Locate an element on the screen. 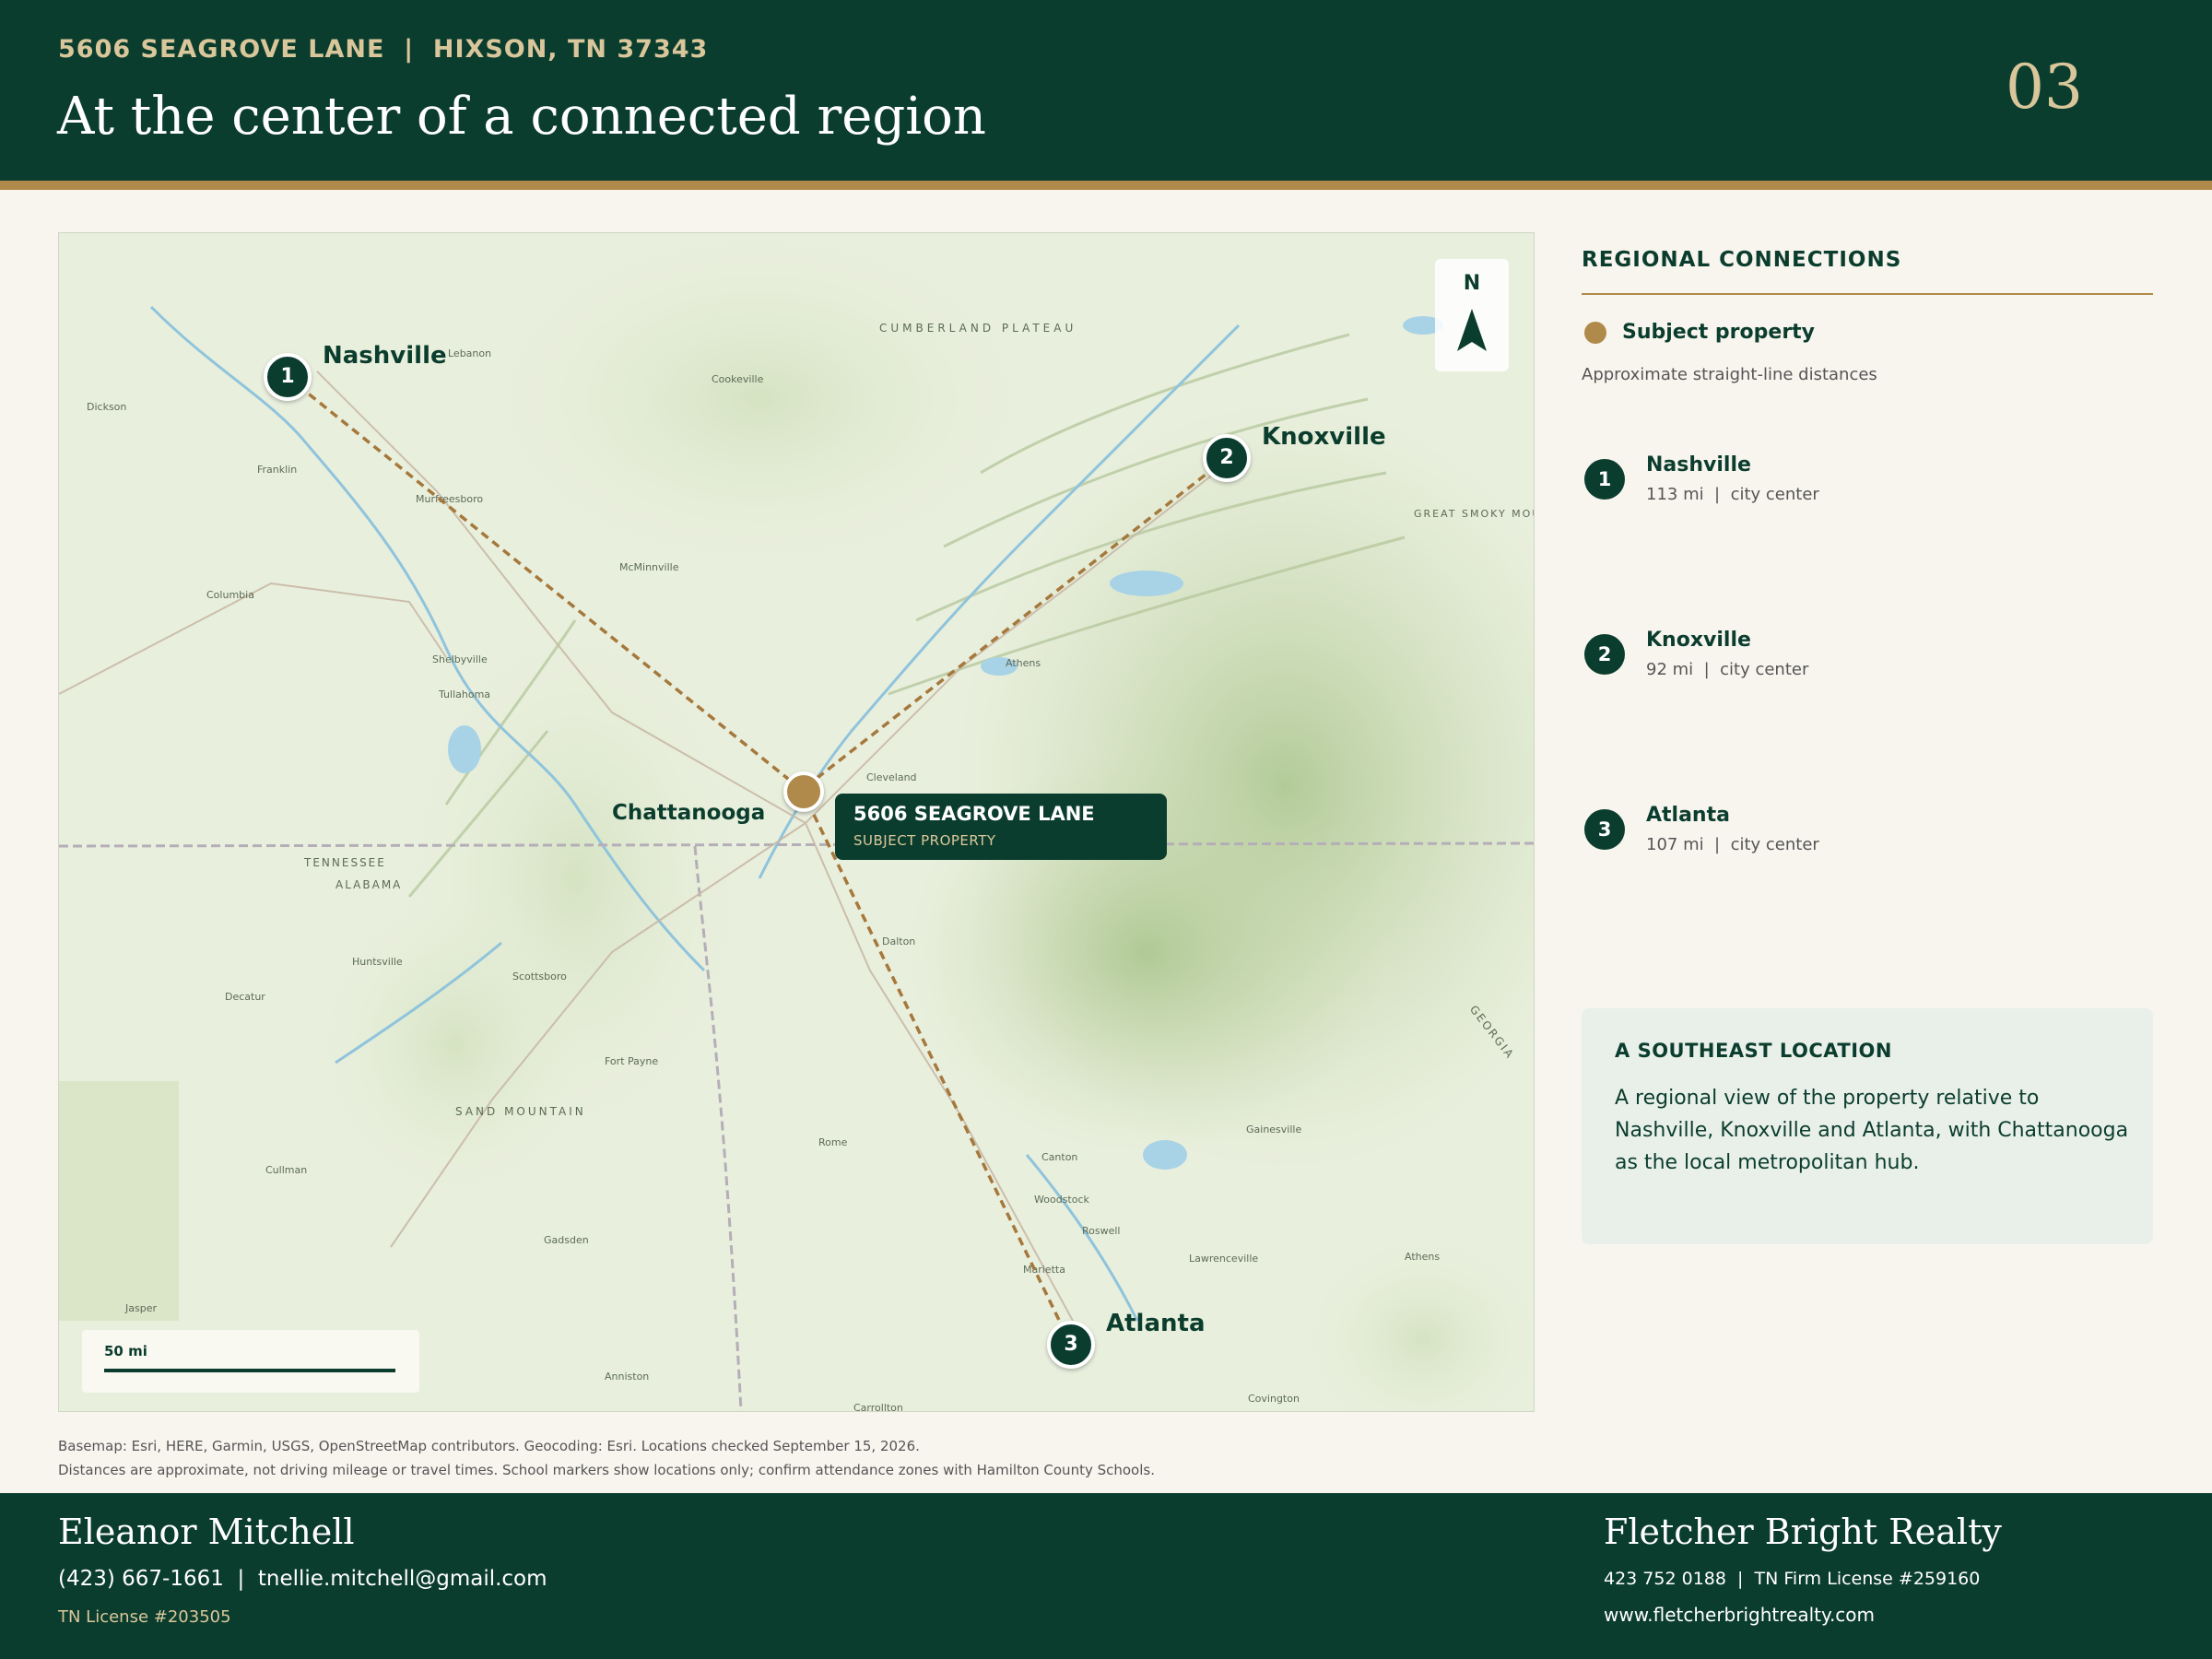 The height and width of the screenshot is (1659, 2212). map-label-mcminnville: McMinnville is located at coordinates (649, 567).